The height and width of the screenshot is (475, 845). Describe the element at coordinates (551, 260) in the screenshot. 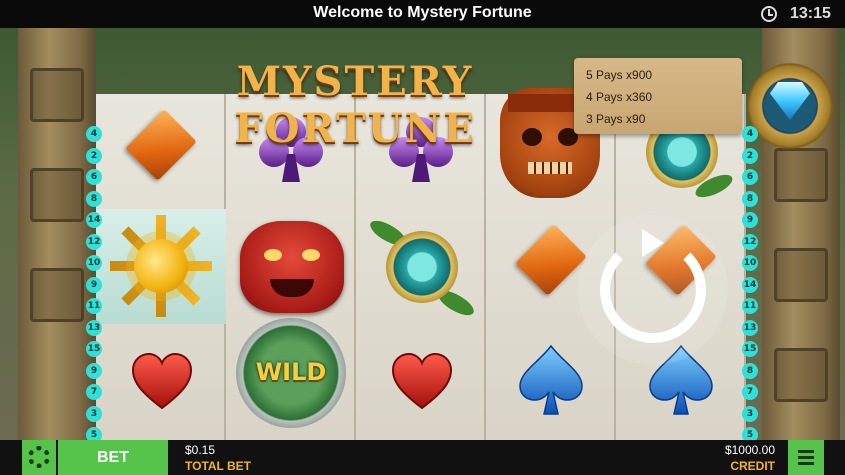

I see `orange-diamond-icon` at that location.